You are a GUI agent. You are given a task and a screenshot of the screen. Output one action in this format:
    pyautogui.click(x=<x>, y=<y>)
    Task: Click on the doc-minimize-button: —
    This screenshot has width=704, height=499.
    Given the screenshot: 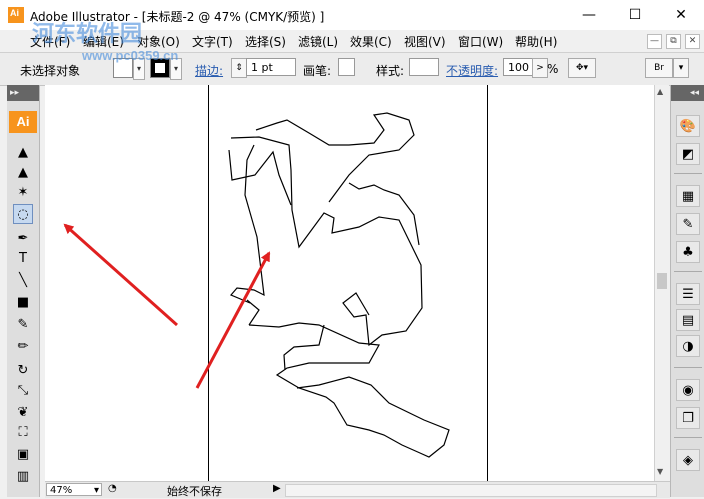 What is the action you would take?
    pyautogui.click(x=654, y=41)
    